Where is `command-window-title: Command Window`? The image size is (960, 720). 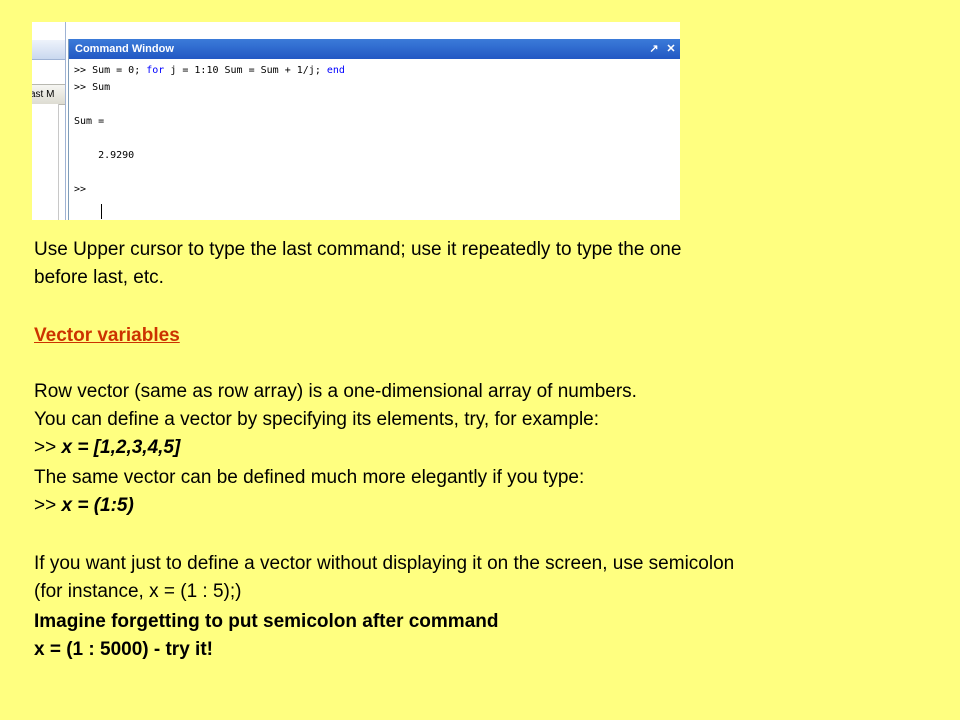 command-window-title: Command Window is located at coordinates (124, 49).